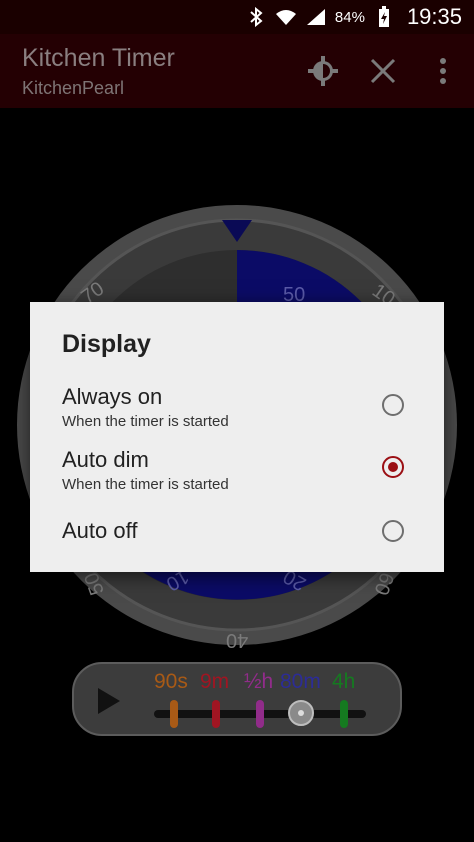  What do you see at coordinates (344, 714) in the screenshot?
I see `preset-mark-4h` at bounding box center [344, 714].